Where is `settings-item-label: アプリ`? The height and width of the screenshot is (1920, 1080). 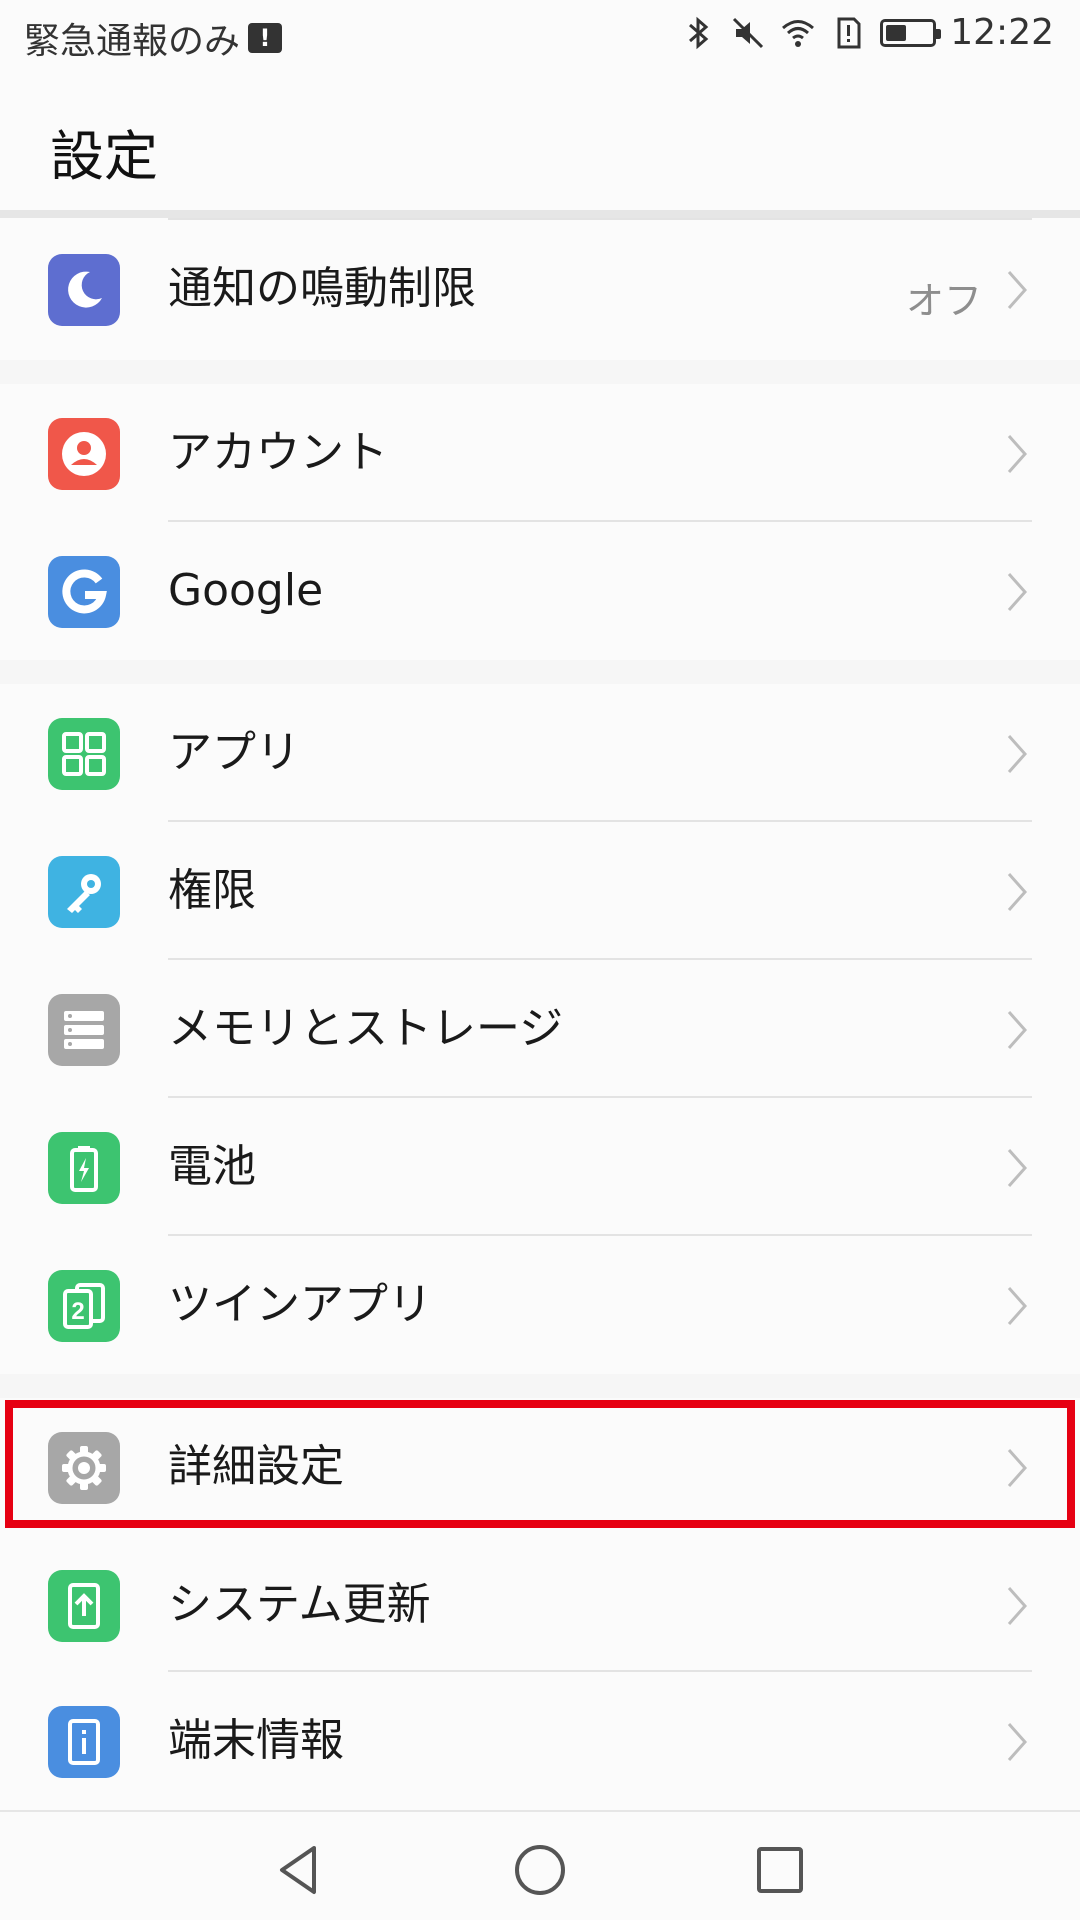
settings-item-label: アプリ is located at coordinates (234, 752).